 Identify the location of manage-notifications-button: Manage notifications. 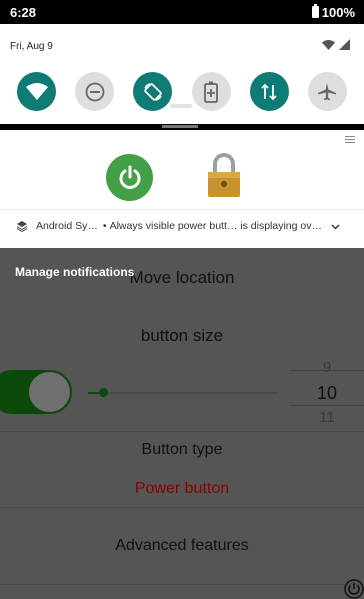
(74, 272).